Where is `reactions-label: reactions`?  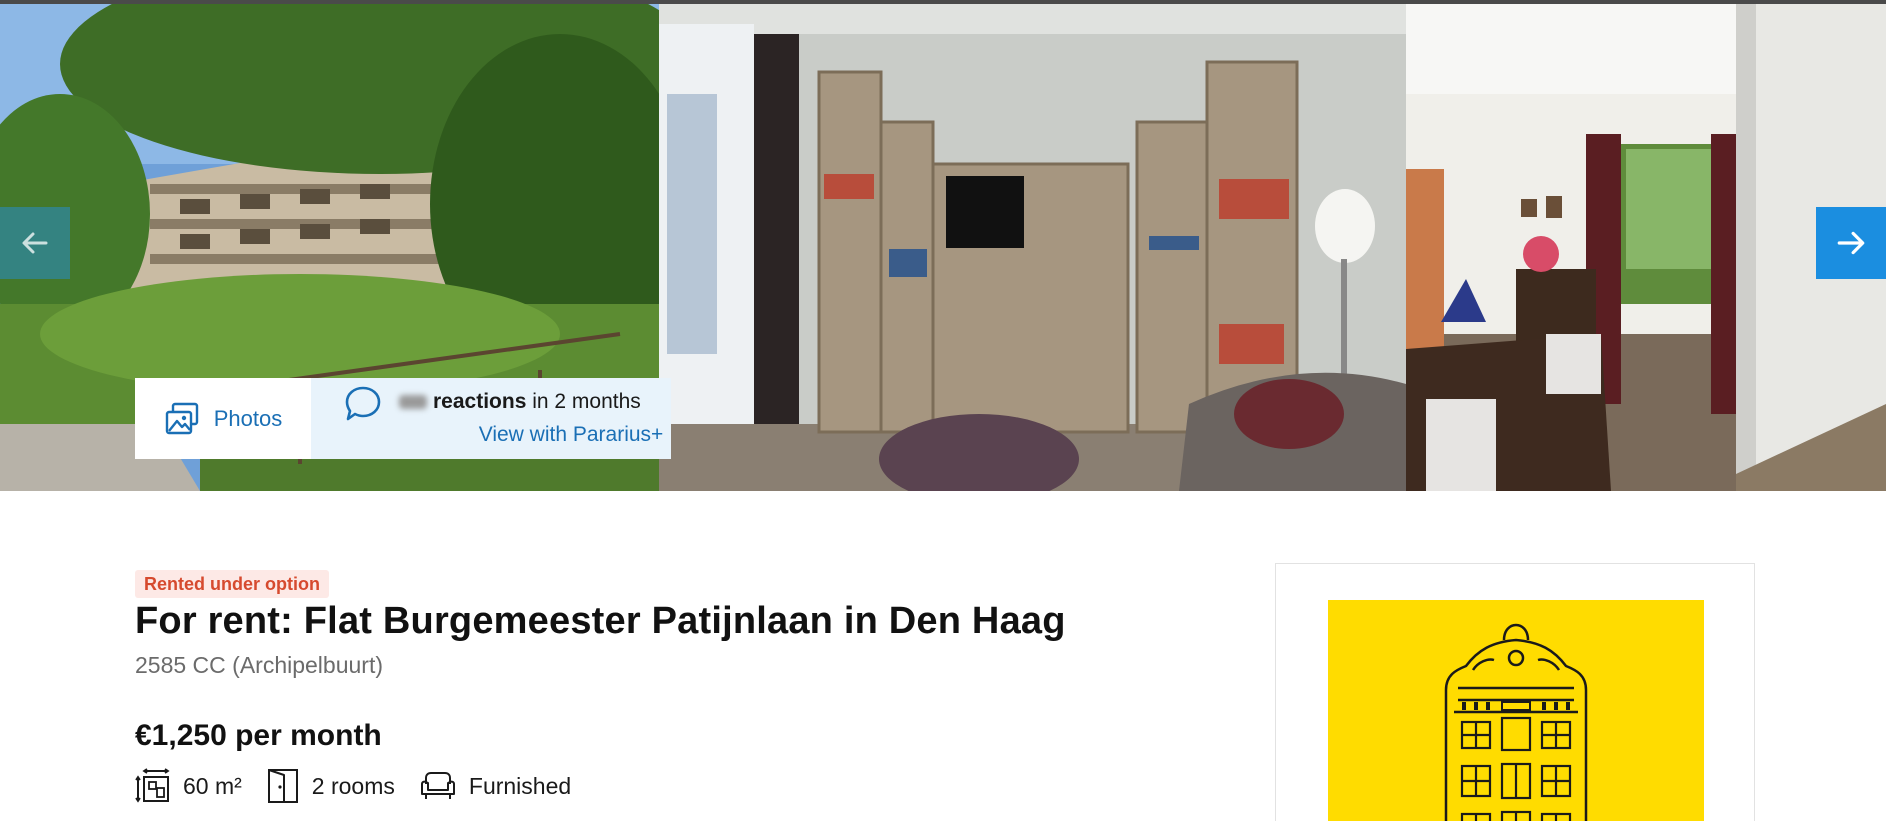
reactions-label: reactions is located at coordinates (480, 401).